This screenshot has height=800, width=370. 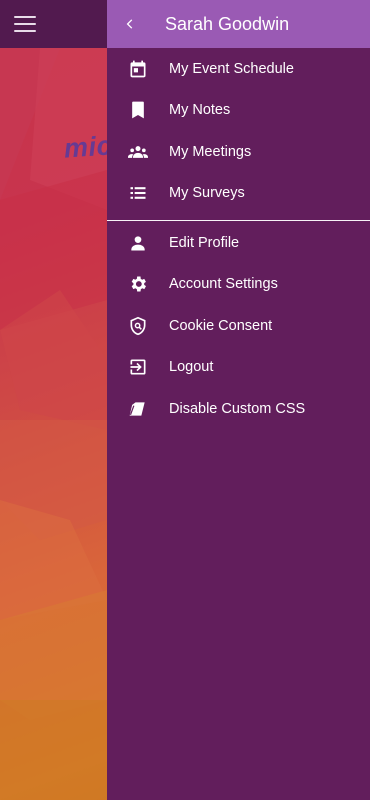 What do you see at coordinates (207, 193) in the screenshot?
I see `menu-item-label: My Surveys` at bounding box center [207, 193].